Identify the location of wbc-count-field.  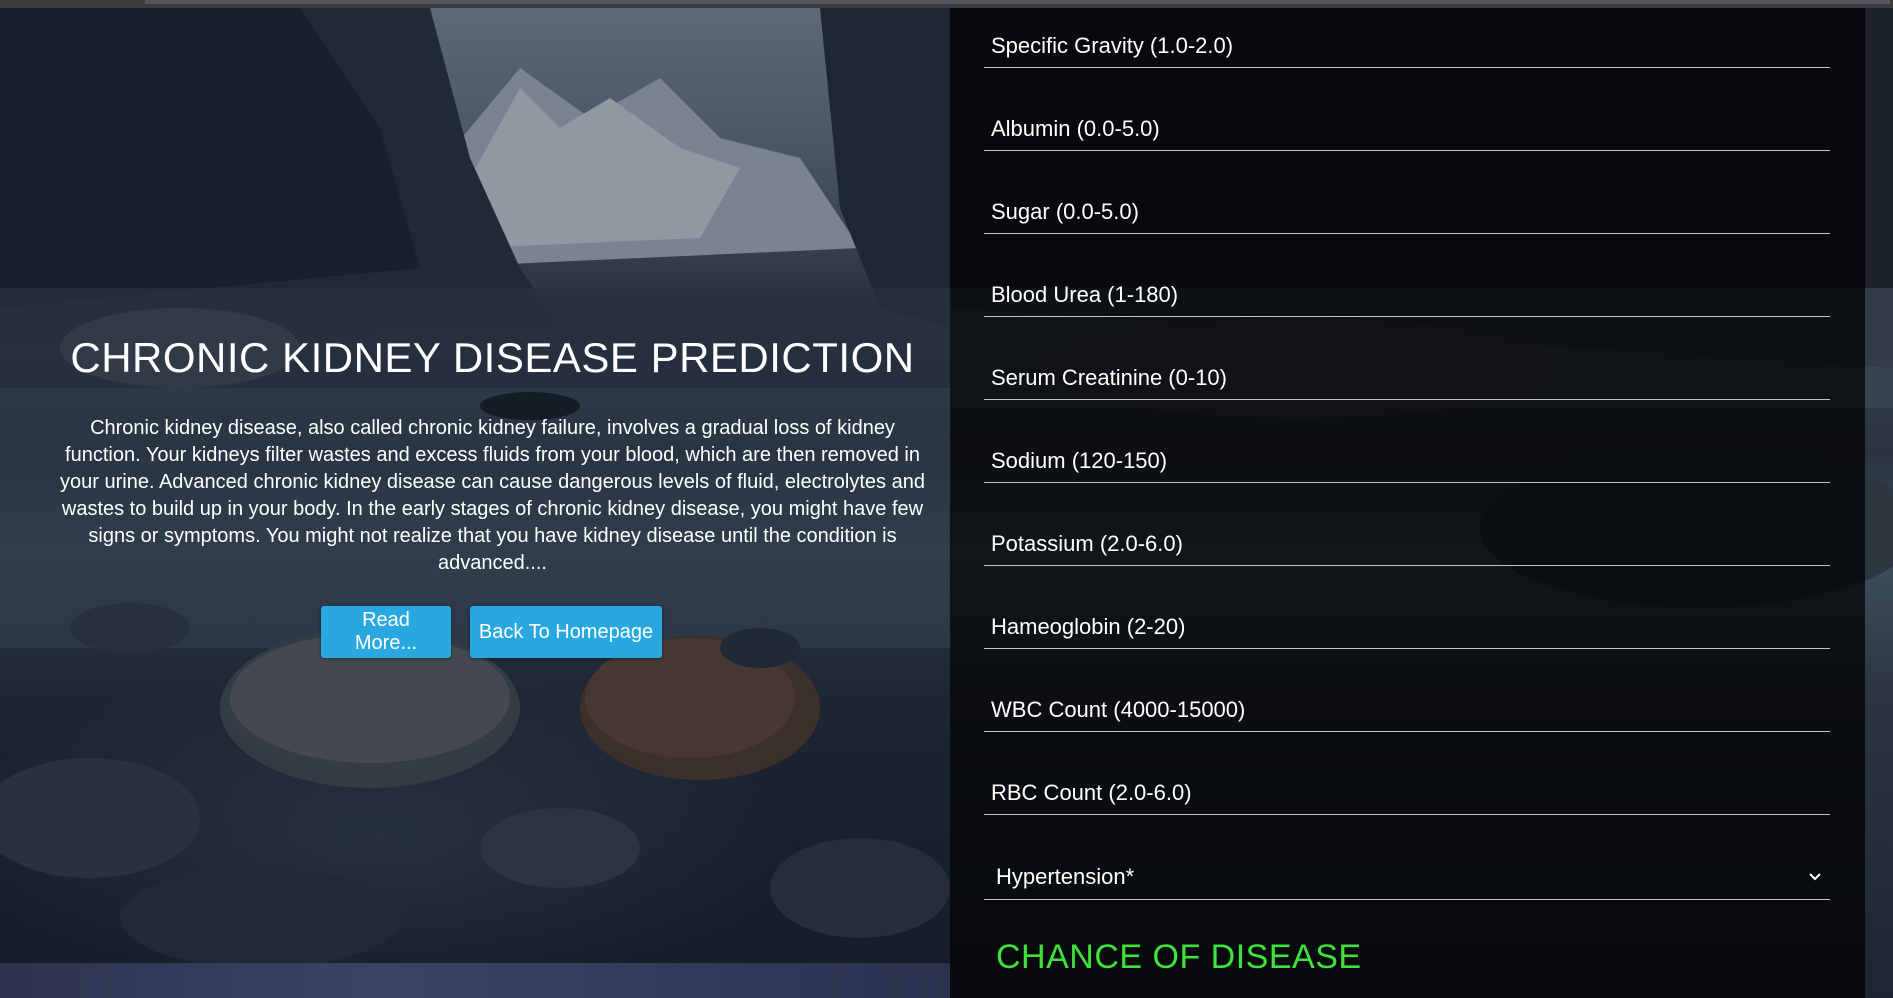
(1407, 710).